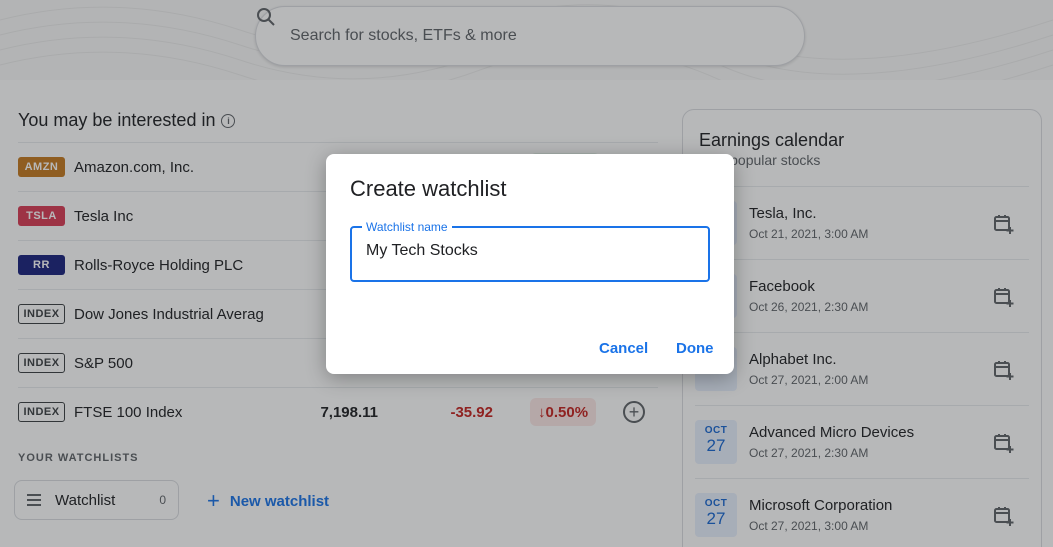  I want to click on watchlist-name-field: Watchlist name, so click(530, 251).